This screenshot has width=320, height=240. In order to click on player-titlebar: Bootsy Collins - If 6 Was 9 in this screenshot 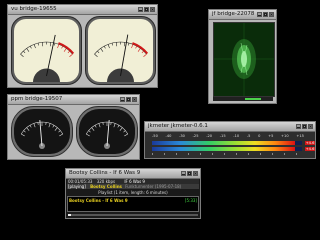, I will do `click(133, 174)`.